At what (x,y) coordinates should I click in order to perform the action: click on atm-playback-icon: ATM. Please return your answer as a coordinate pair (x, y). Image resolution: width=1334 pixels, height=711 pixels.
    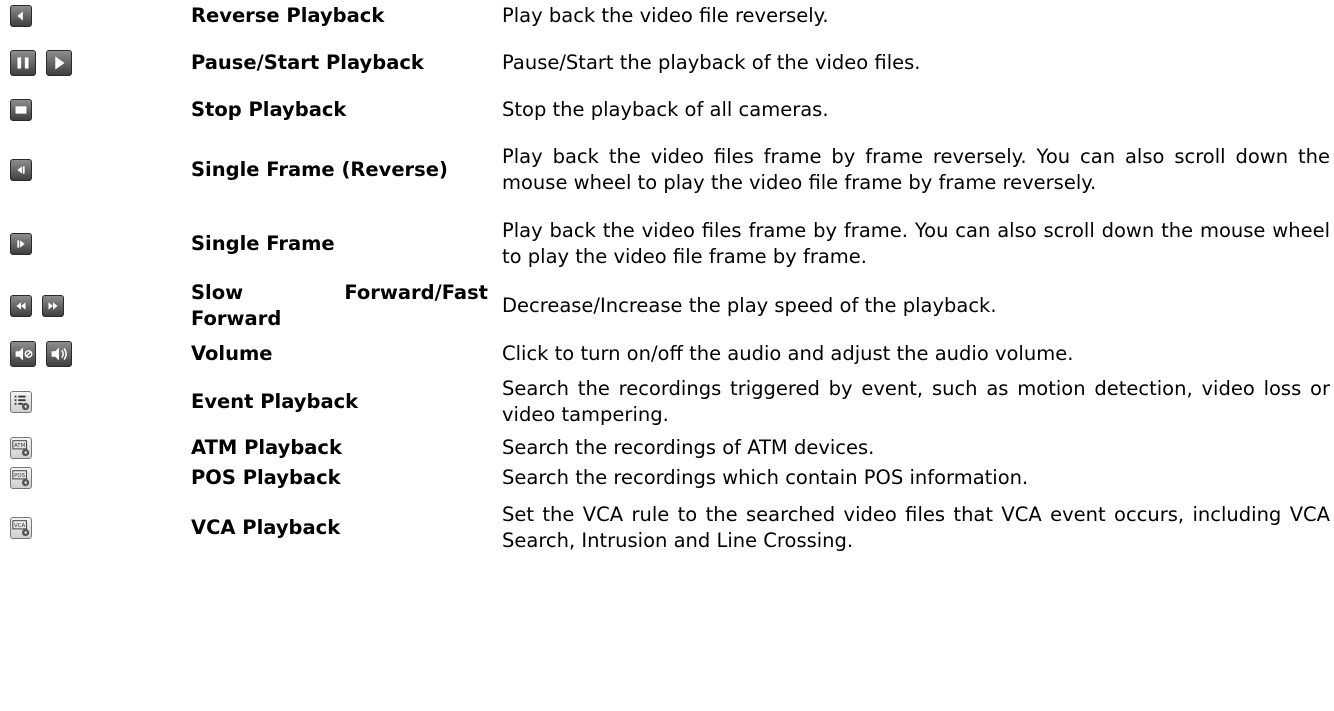
    Looking at the image, I should click on (21, 448).